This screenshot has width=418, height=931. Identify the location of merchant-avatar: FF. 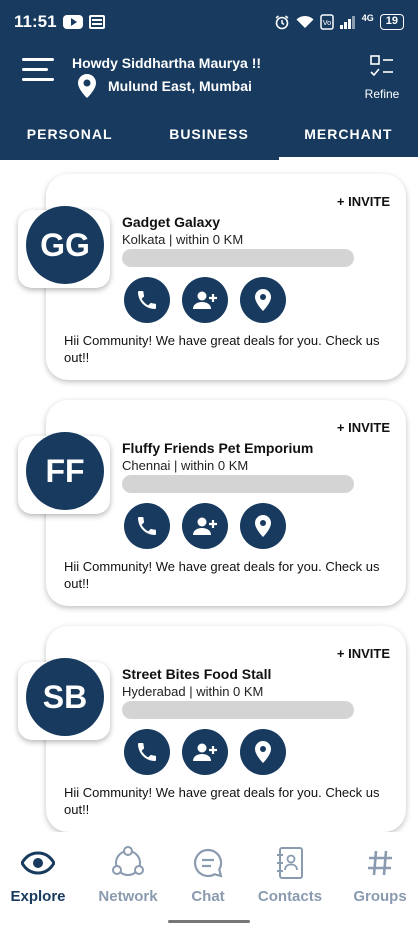
(65, 471).